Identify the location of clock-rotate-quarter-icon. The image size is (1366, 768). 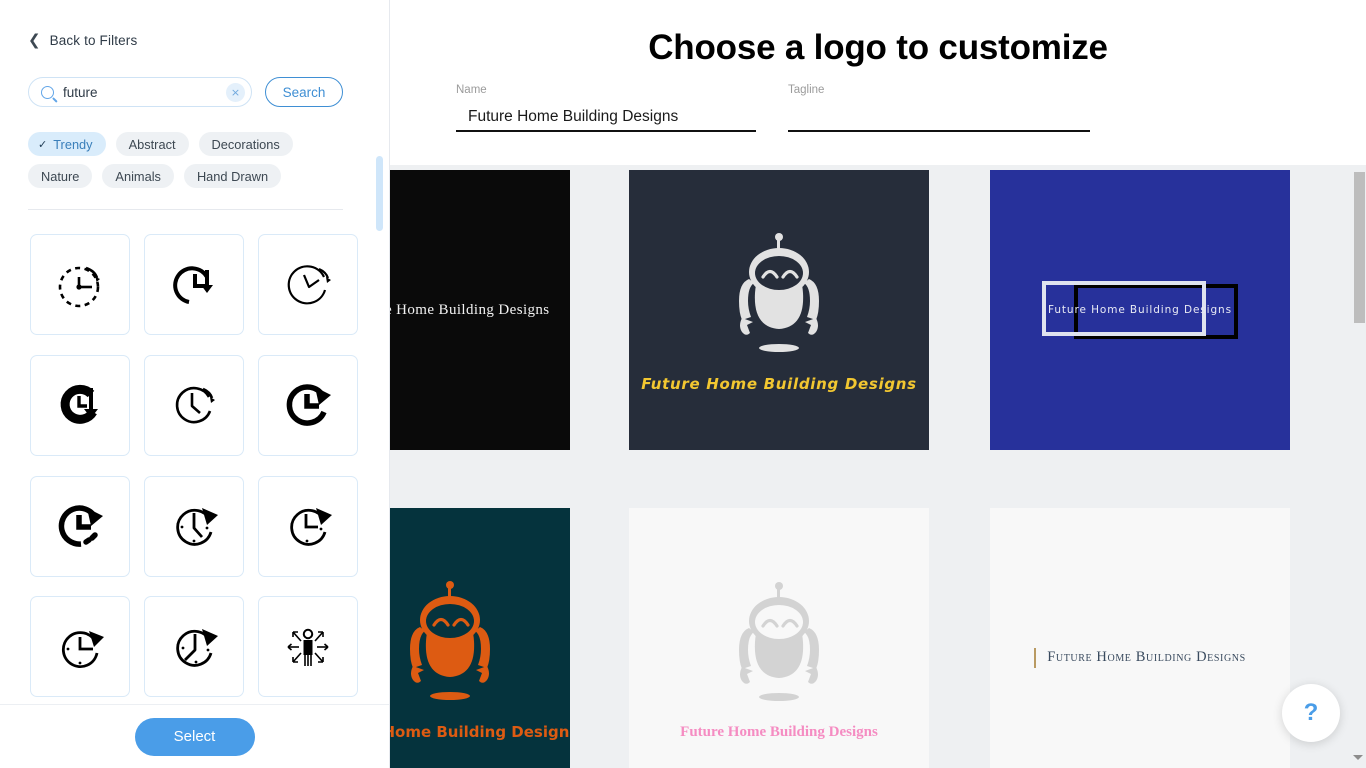
(82, 649).